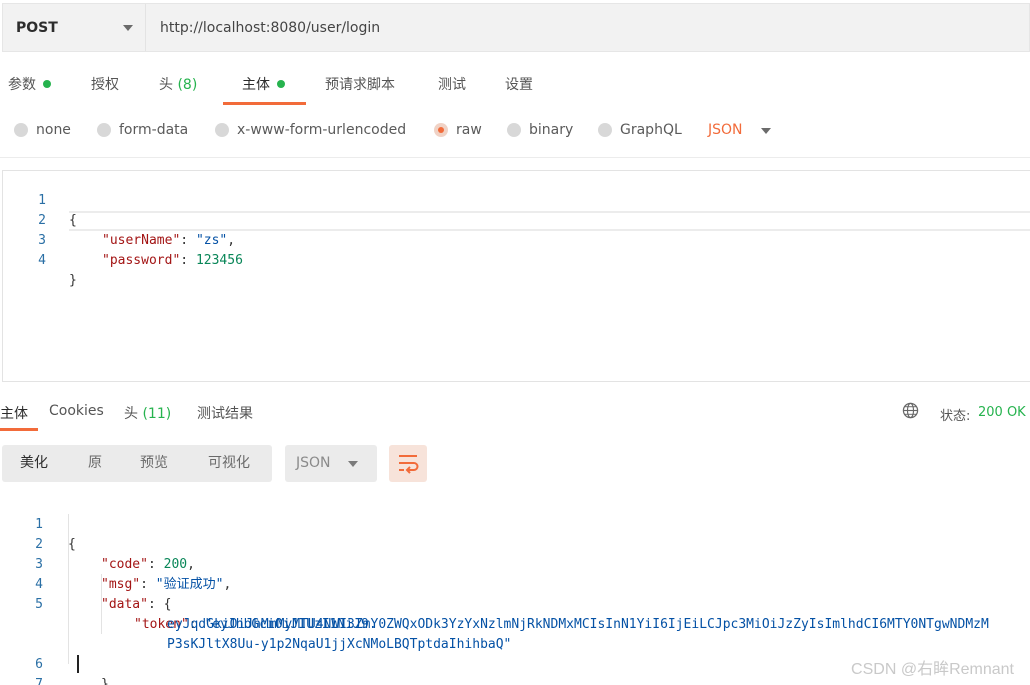 The image size is (1030, 685). I want to click on radio-graphql: GraphQL, so click(640, 130).